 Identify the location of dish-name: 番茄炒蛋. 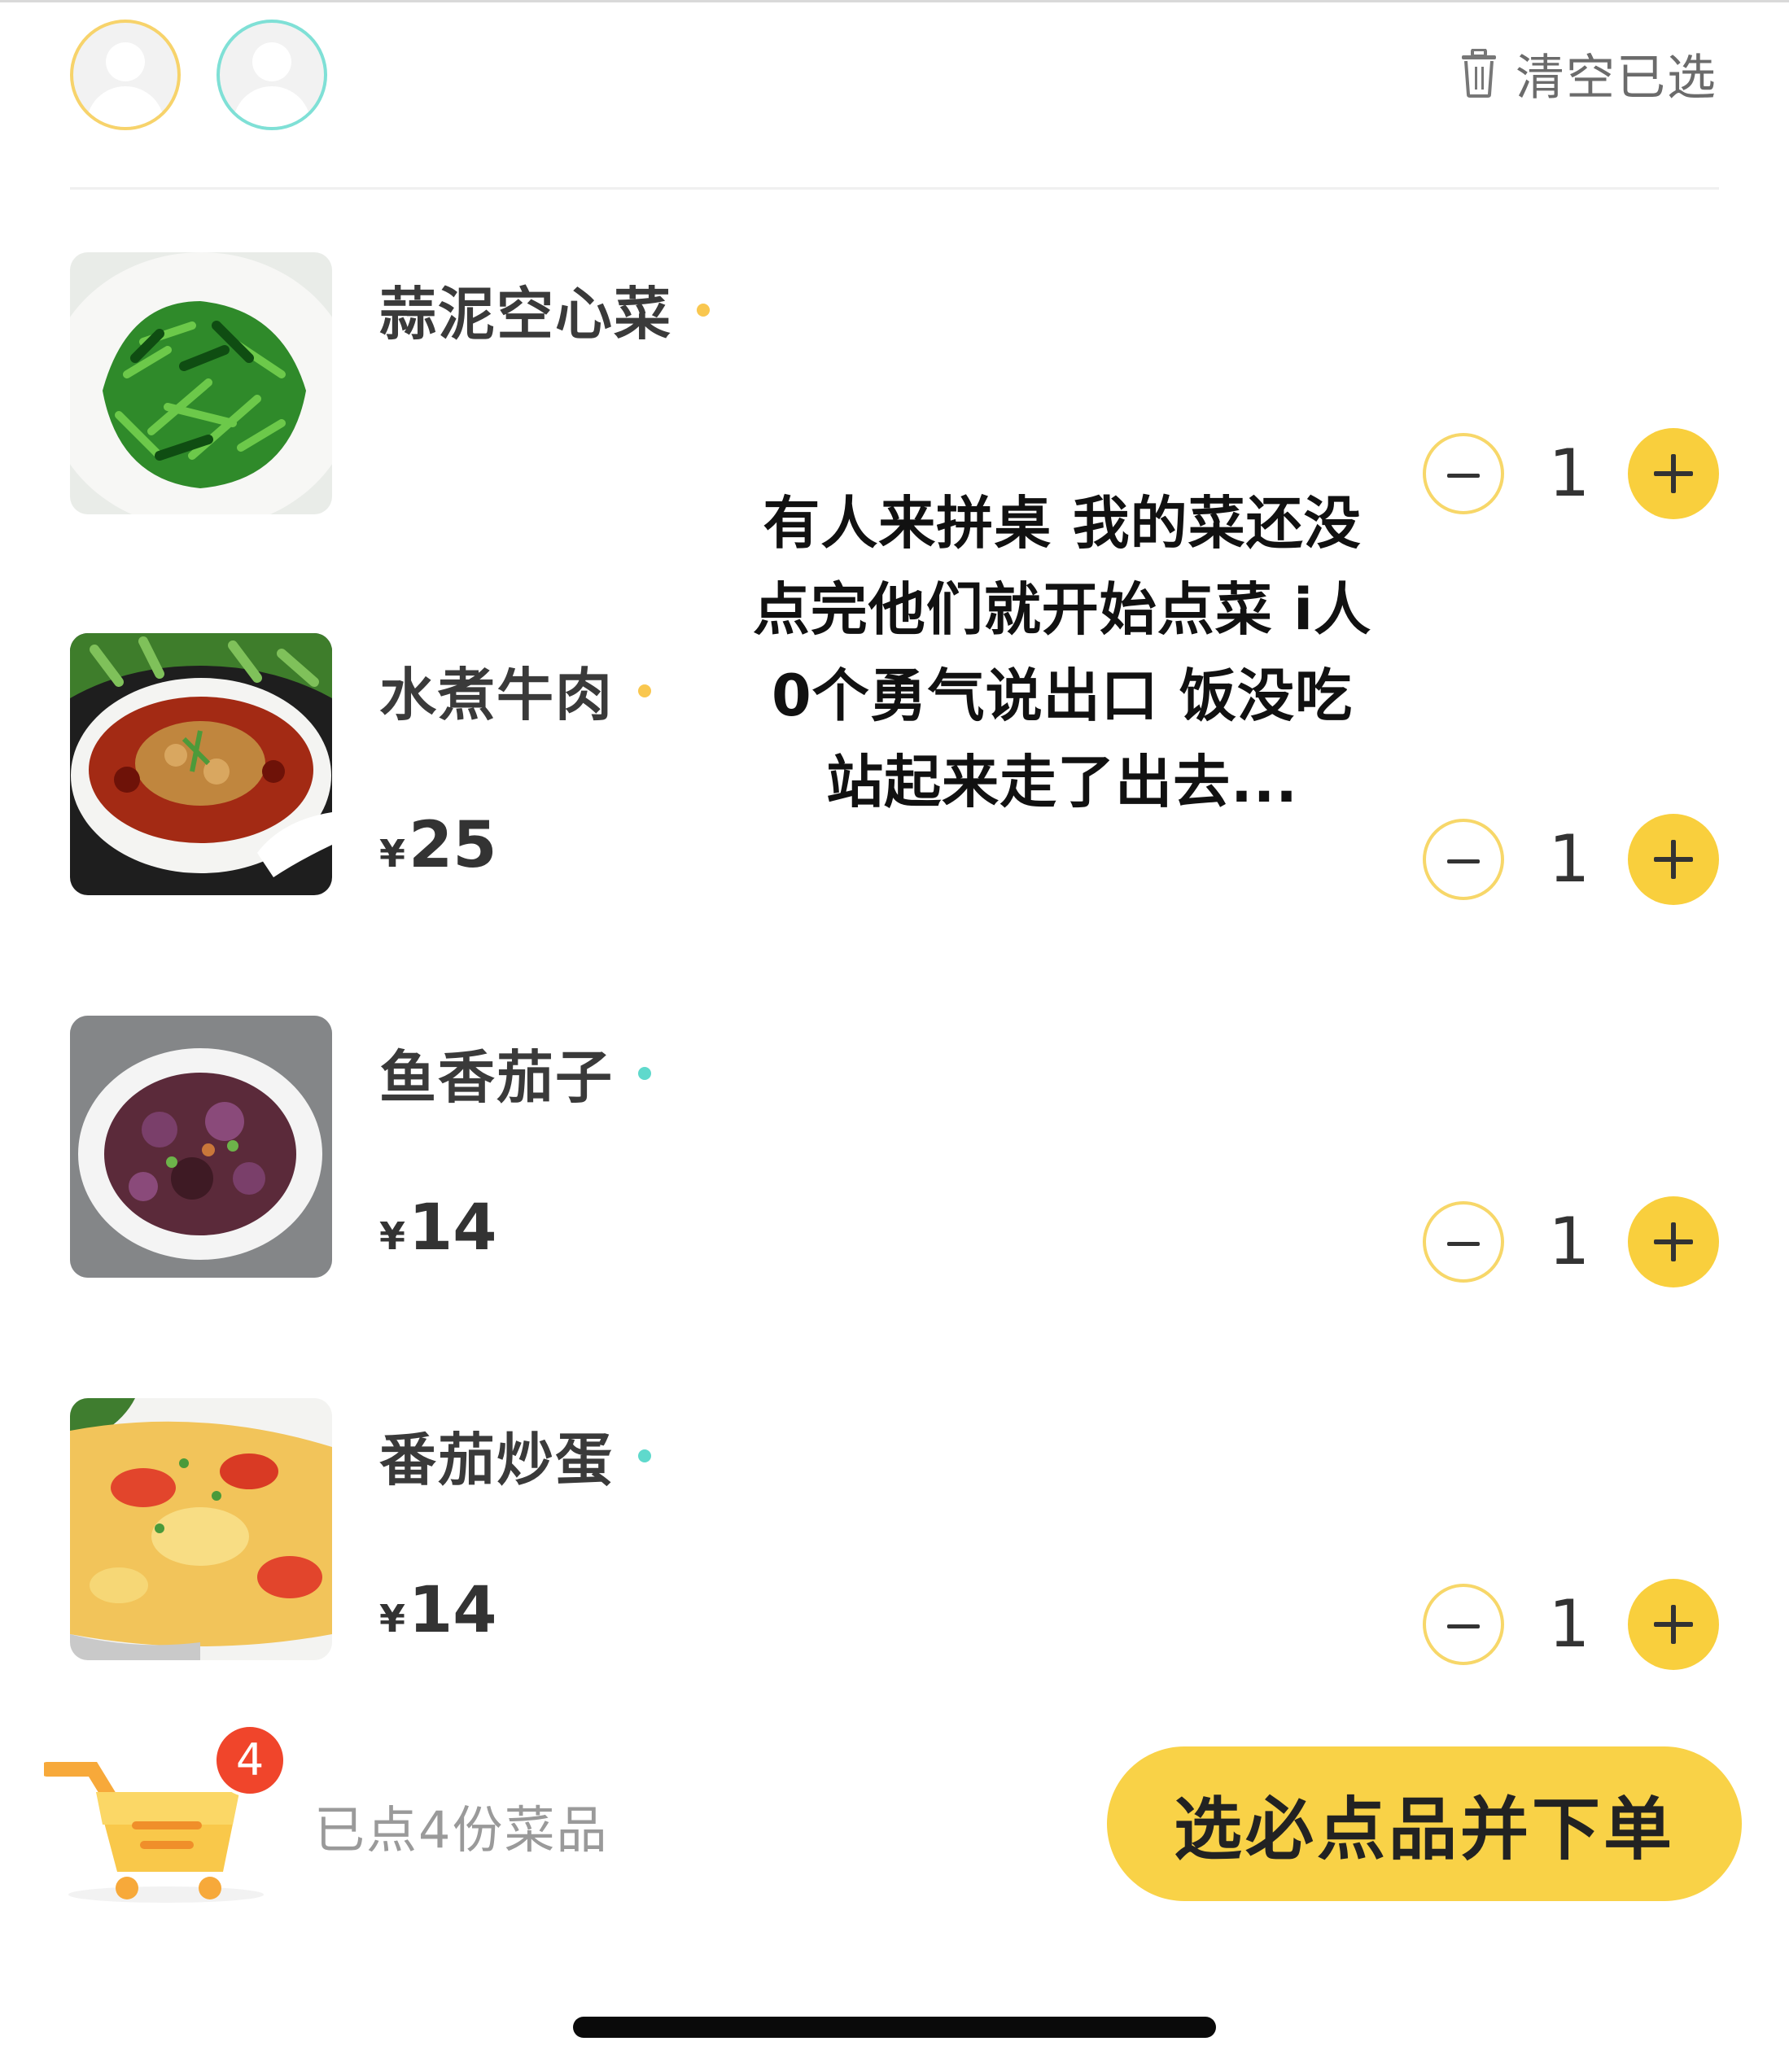
(515, 1455).